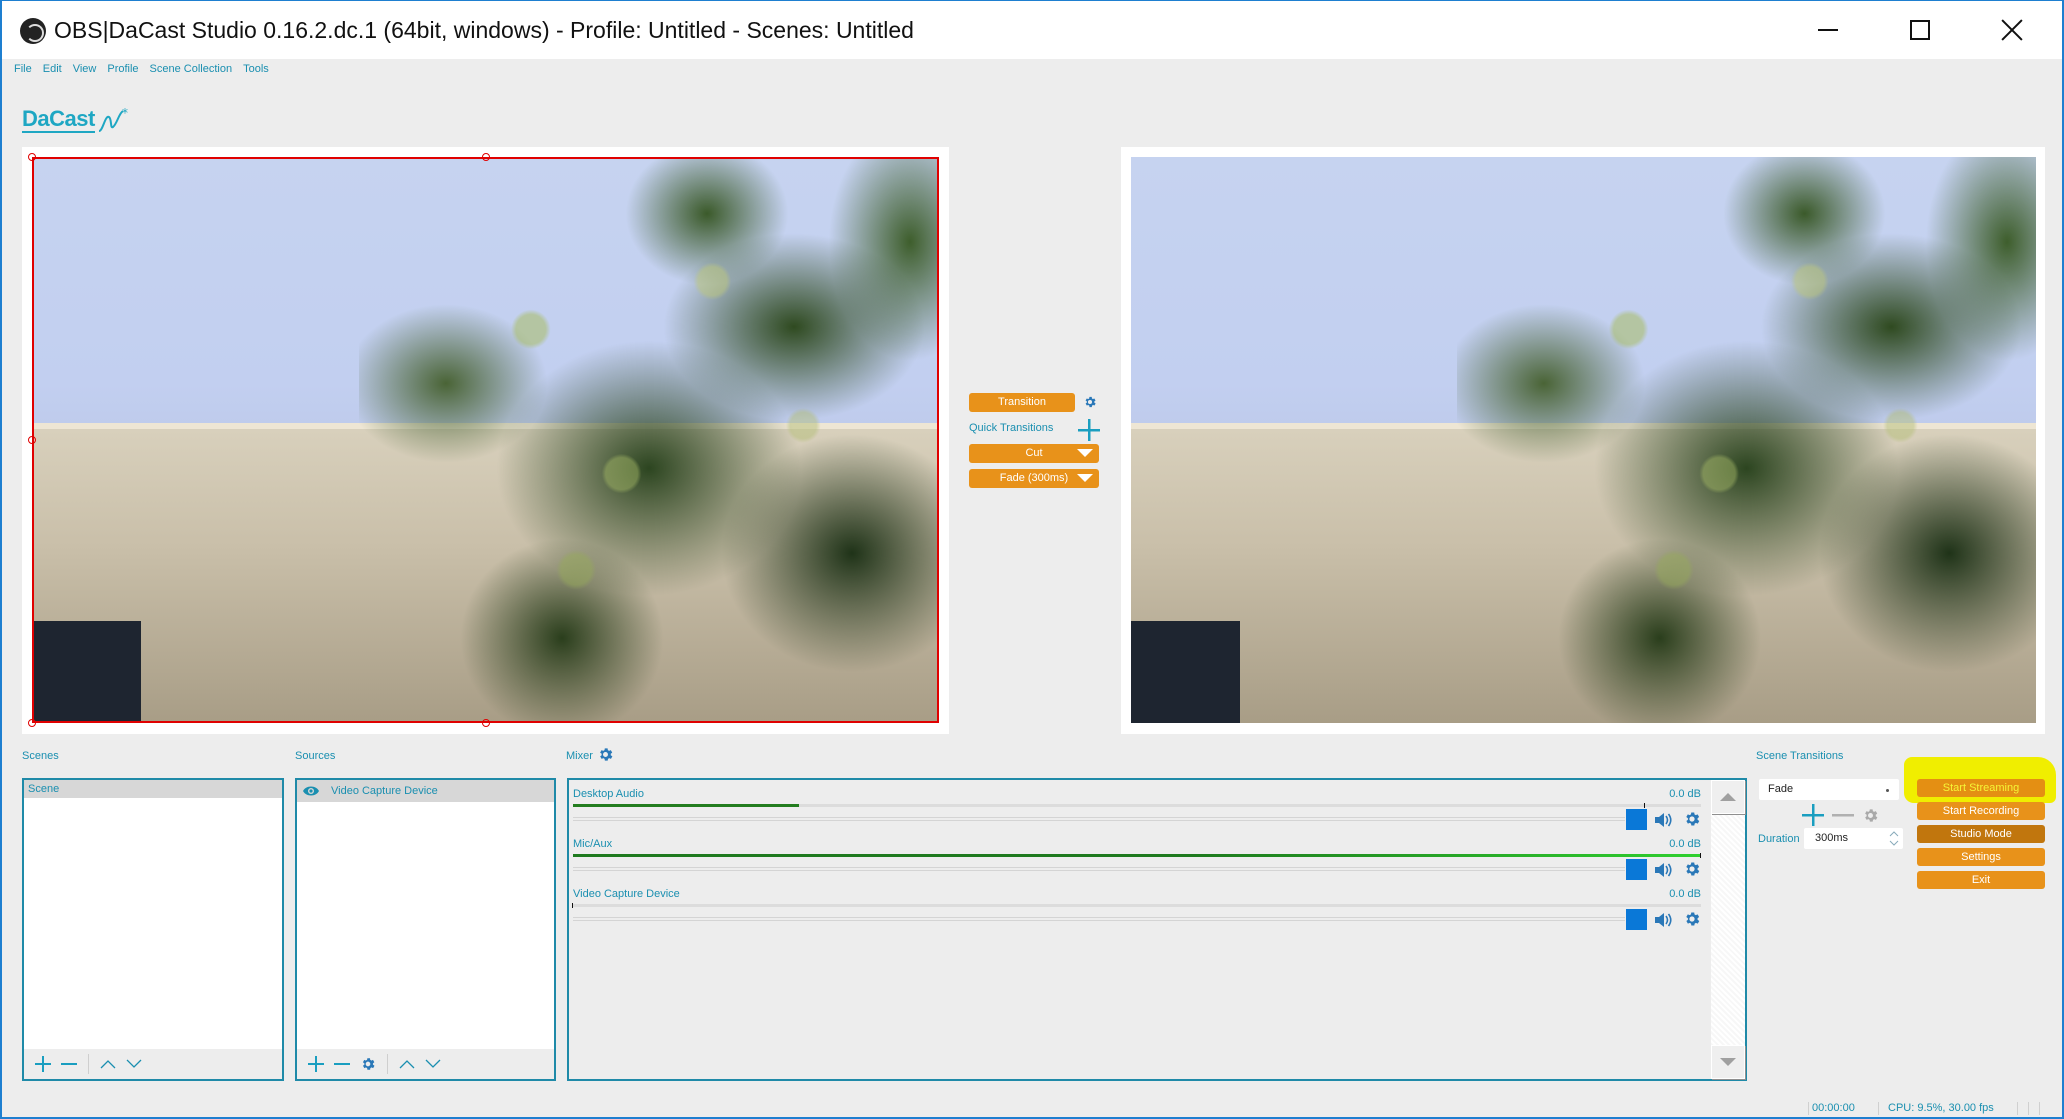 The image size is (2064, 1119). Describe the element at coordinates (407, 1064) in the screenshot. I see `move-source-up-button` at that location.